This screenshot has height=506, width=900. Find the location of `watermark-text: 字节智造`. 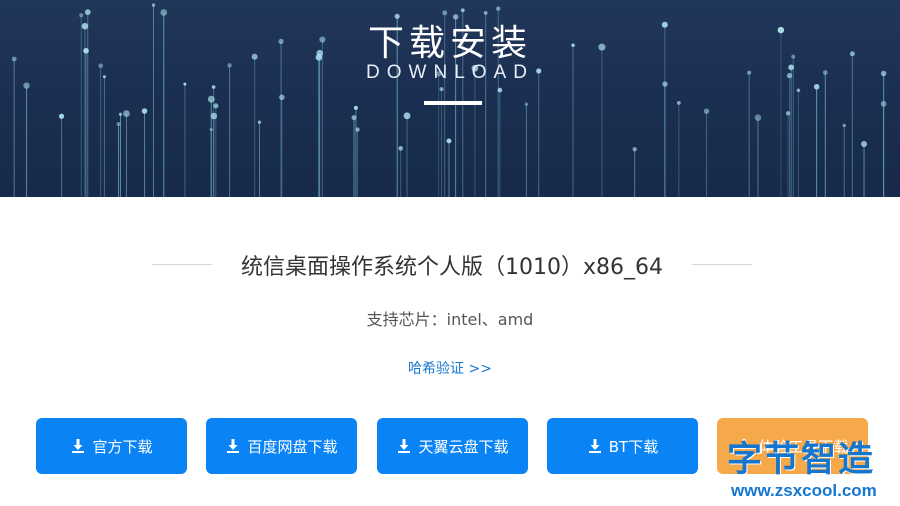

watermark-text: 字节智造 is located at coordinates (801, 460).